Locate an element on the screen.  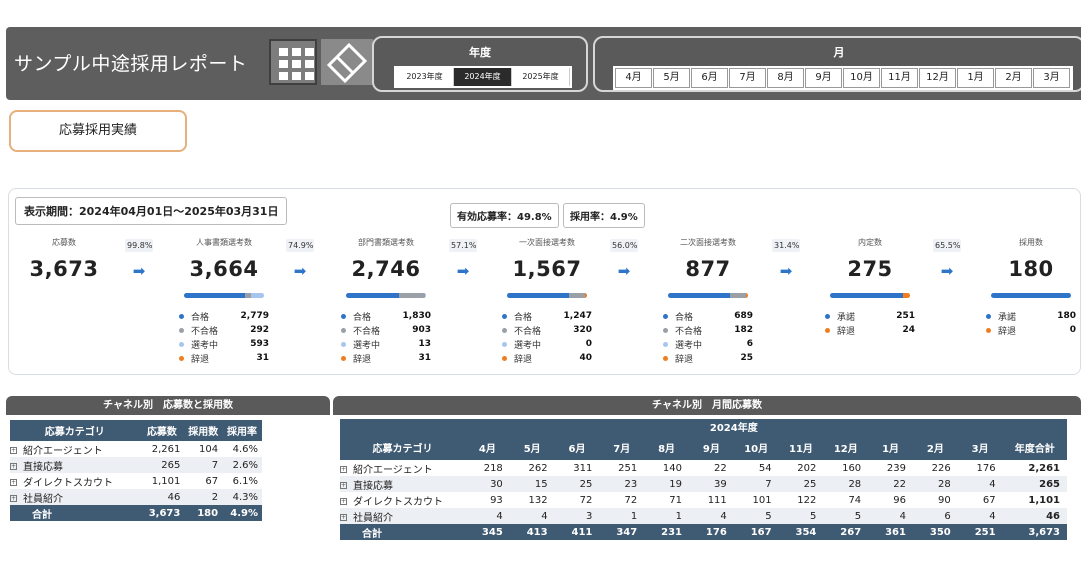
table-row: + ダイレクトスカウト 1,101 67 6.1% is located at coordinates (136, 481).